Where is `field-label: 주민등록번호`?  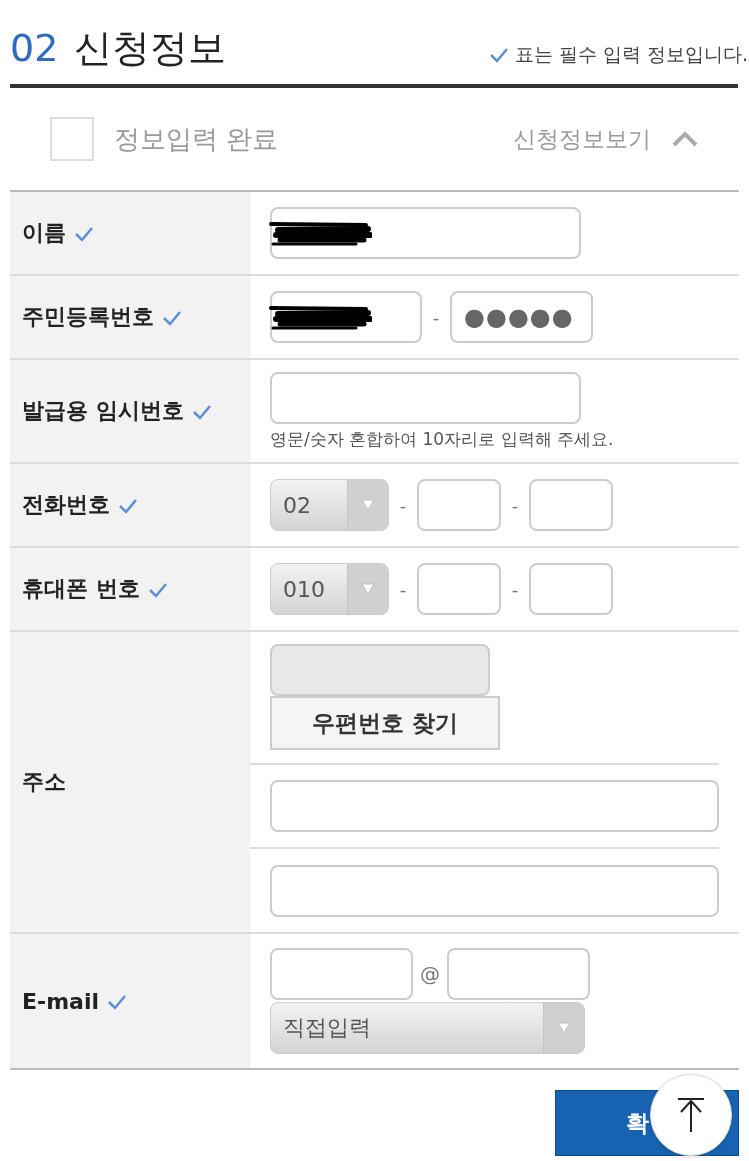
field-label: 주민등록번호 is located at coordinates (88, 317).